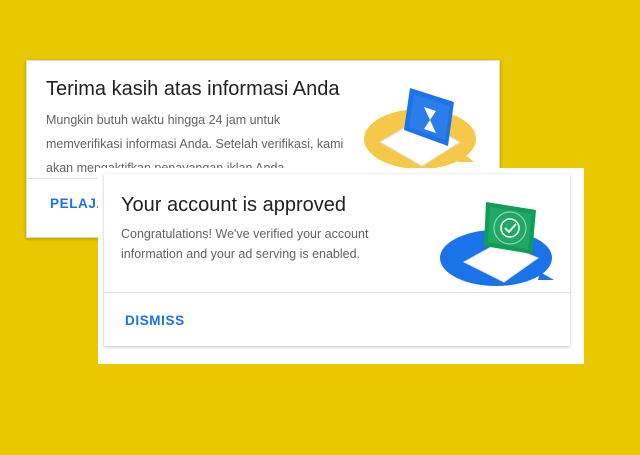 This screenshot has width=640, height=455. What do you see at coordinates (420, 128) in the screenshot?
I see `laptop-hourglass-icon` at bounding box center [420, 128].